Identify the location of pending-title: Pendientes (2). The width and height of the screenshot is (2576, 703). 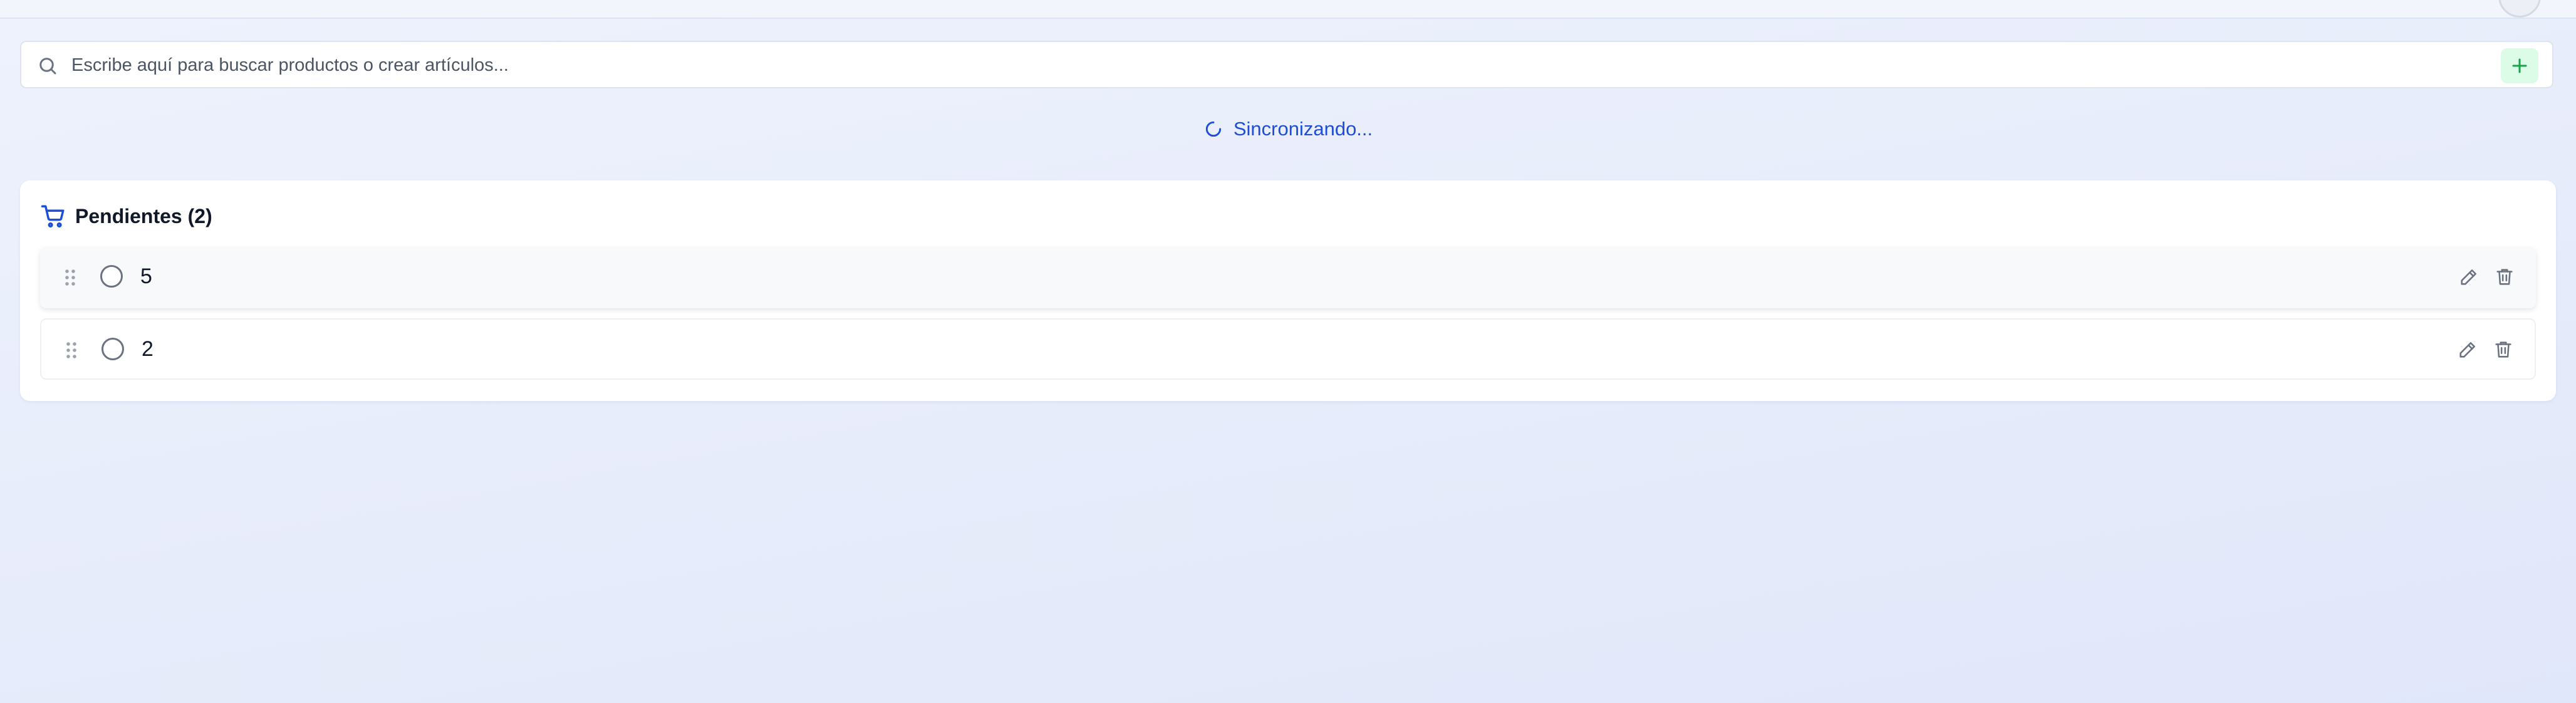
(143, 215).